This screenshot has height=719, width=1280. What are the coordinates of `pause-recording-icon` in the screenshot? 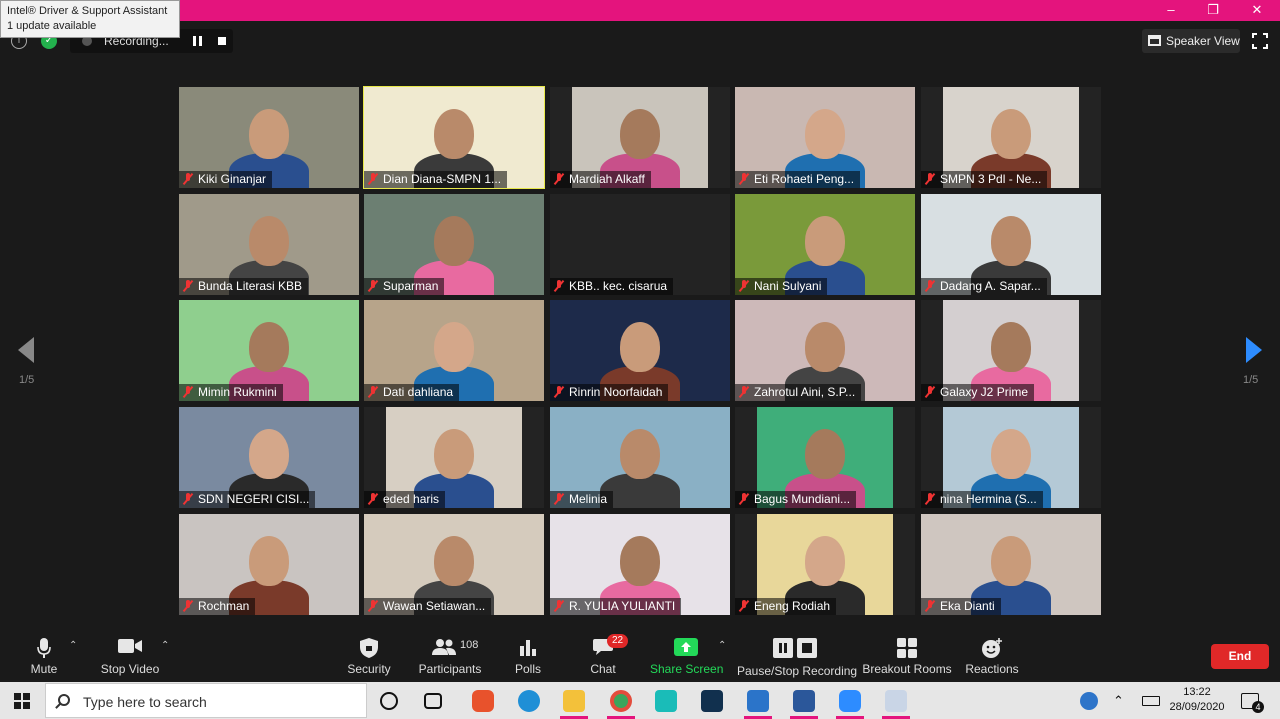 It's located at (197, 41).